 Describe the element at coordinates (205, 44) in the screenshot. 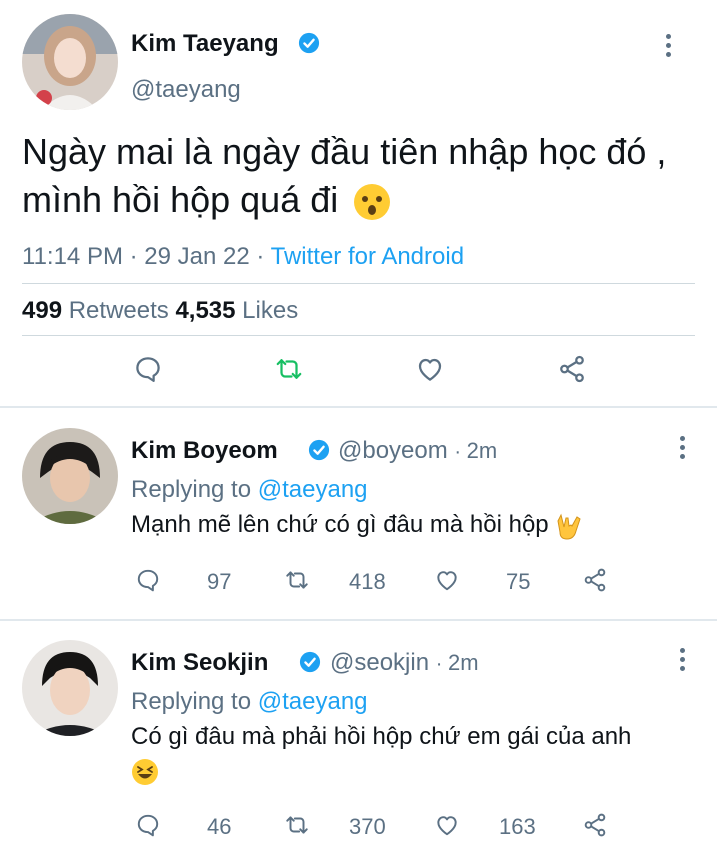

I see `author-name: Kim Taeyang` at that location.